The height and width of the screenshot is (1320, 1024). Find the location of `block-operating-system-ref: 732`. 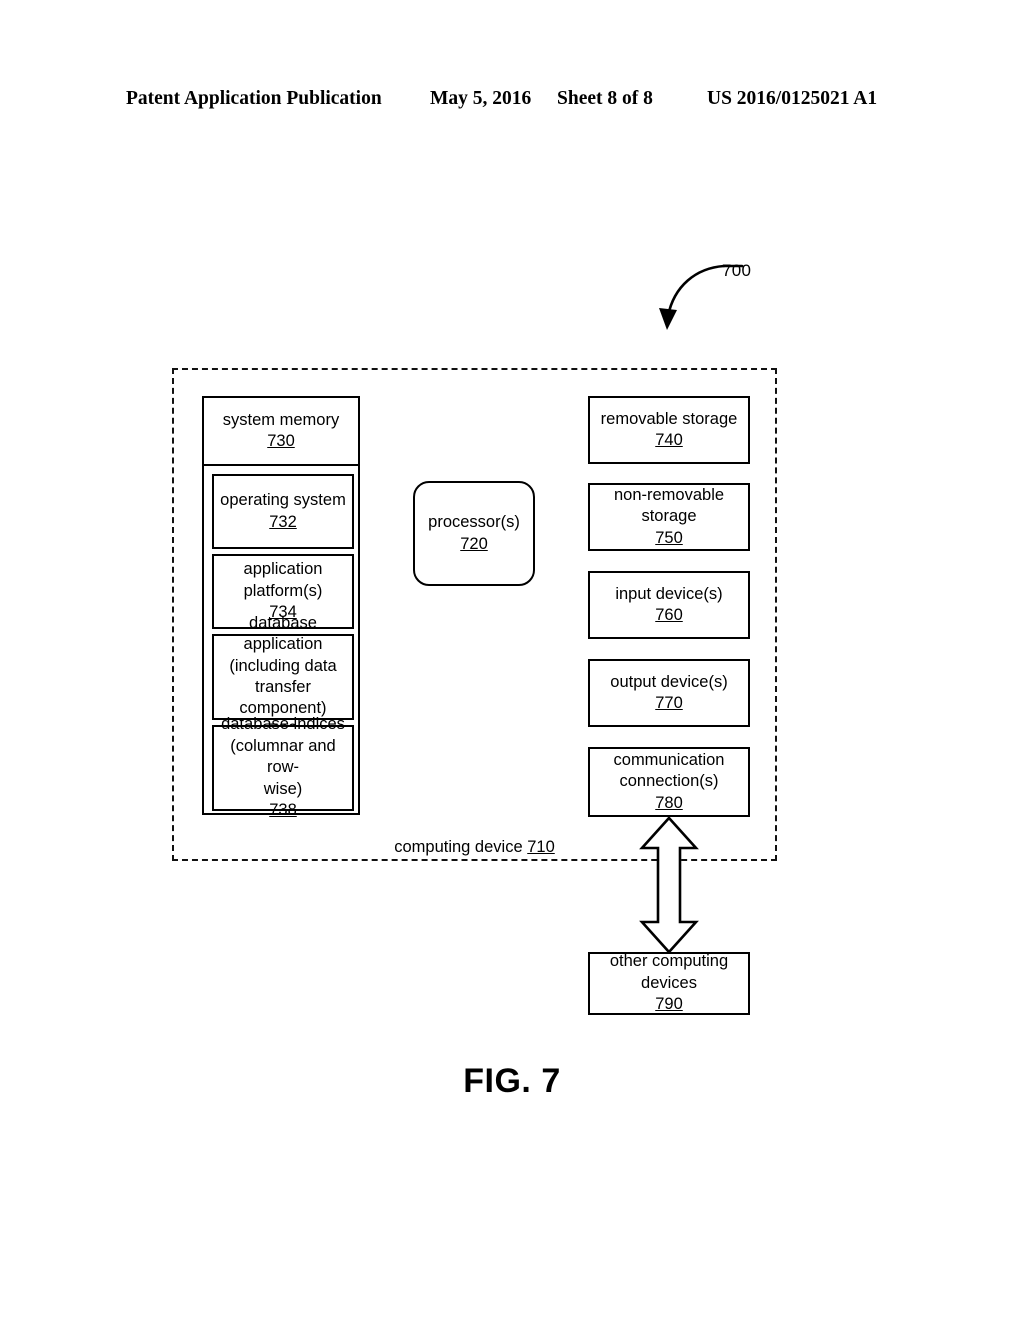

block-operating-system-ref: 732 is located at coordinates (283, 521).